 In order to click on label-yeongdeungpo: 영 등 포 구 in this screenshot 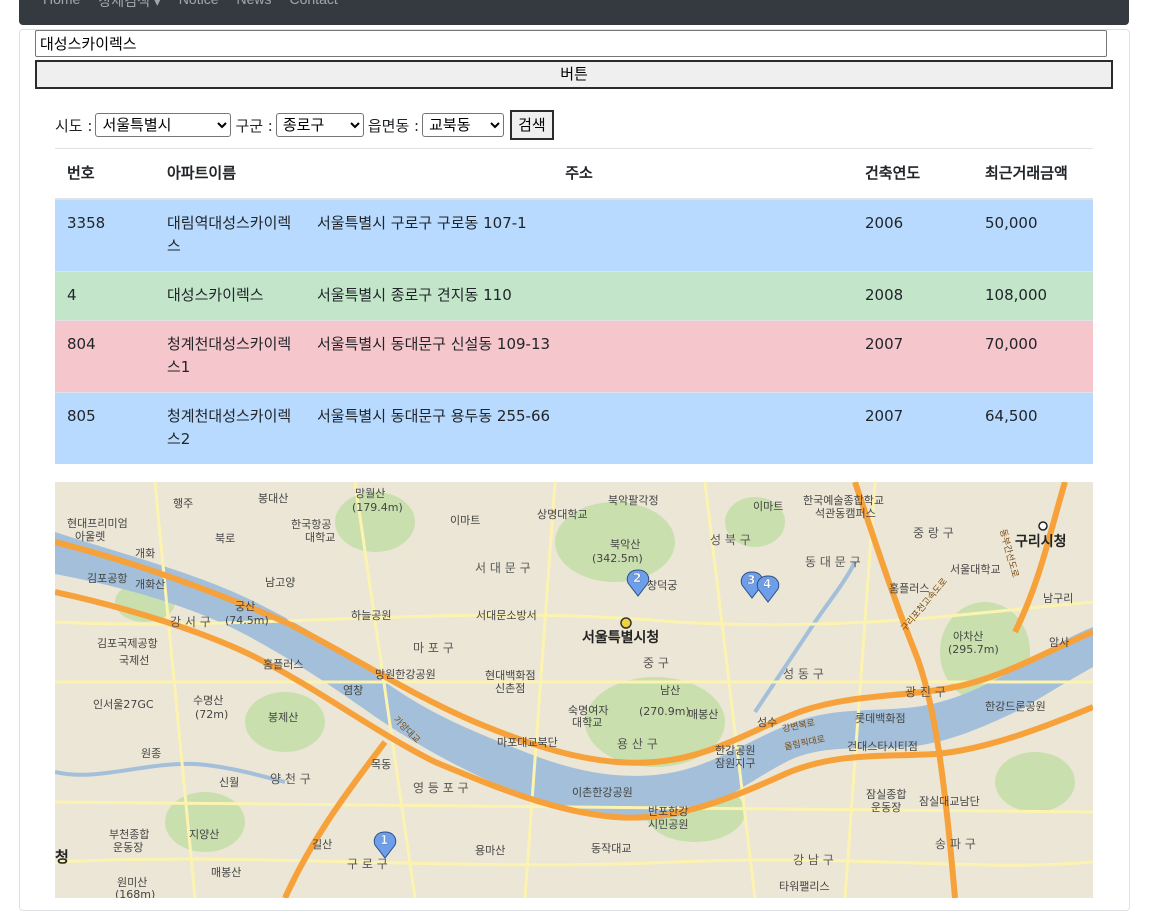, I will do `click(441, 788)`.